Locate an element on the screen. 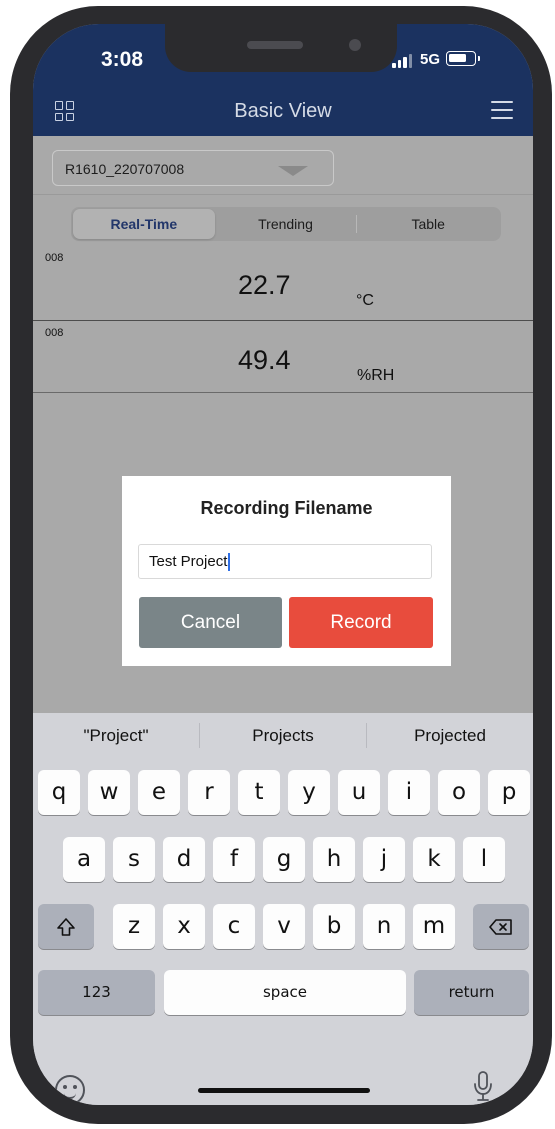 The width and height of the screenshot is (555, 1129). key-e: e is located at coordinates (159, 792).